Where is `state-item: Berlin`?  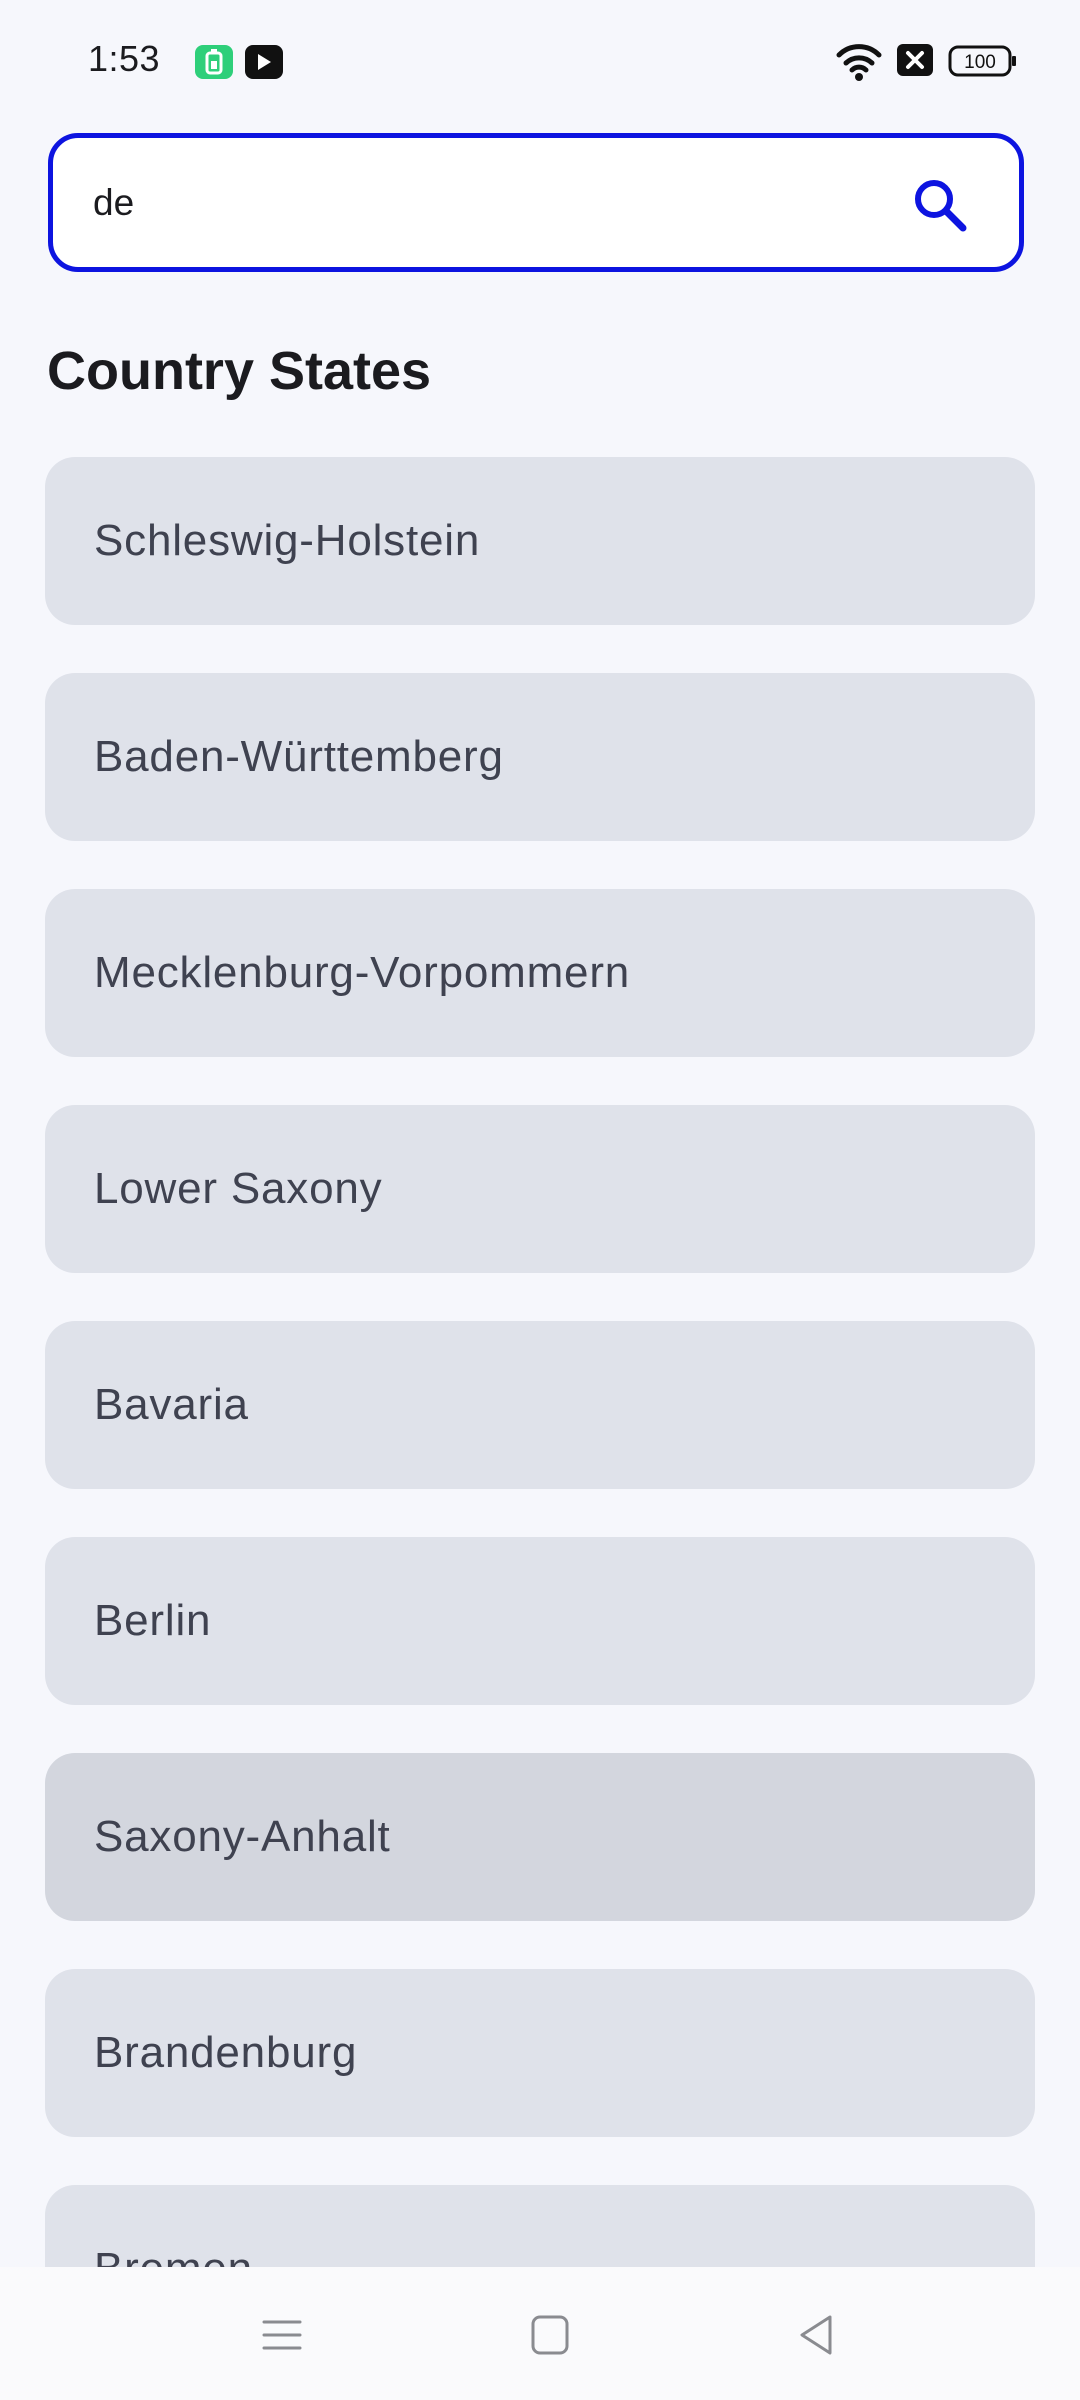
state-item: Berlin is located at coordinates (540, 1621).